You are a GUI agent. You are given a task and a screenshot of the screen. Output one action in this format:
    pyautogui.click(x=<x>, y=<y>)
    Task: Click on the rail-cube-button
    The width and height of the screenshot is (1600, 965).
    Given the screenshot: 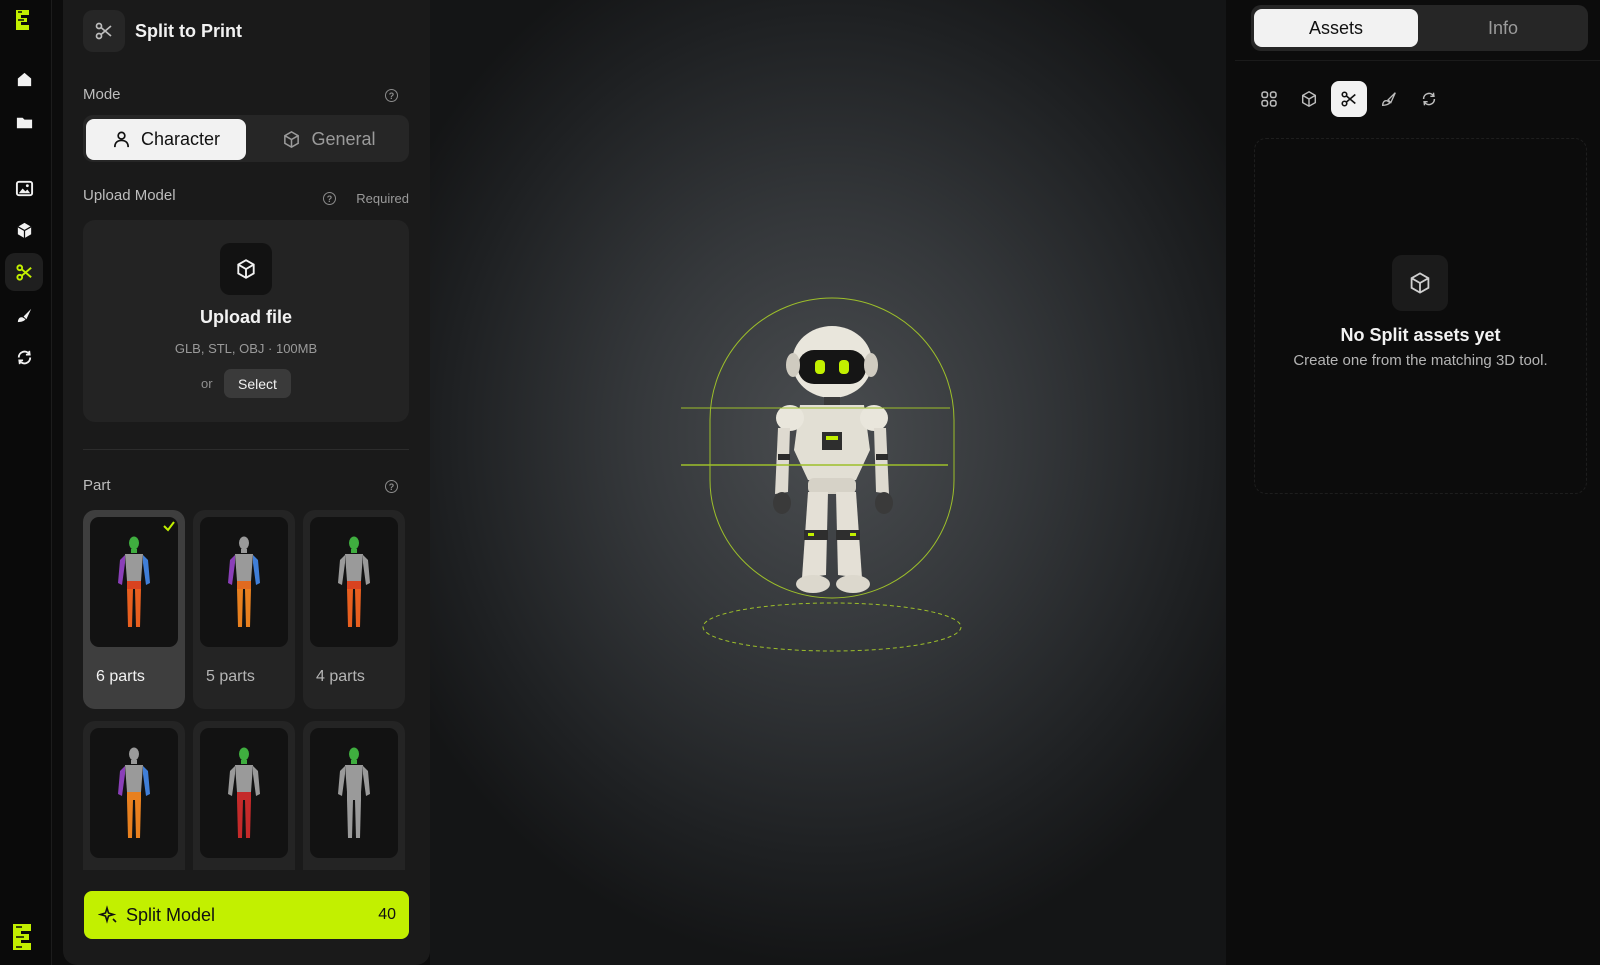 What is the action you would take?
    pyautogui.click(x=24, y=230)
    